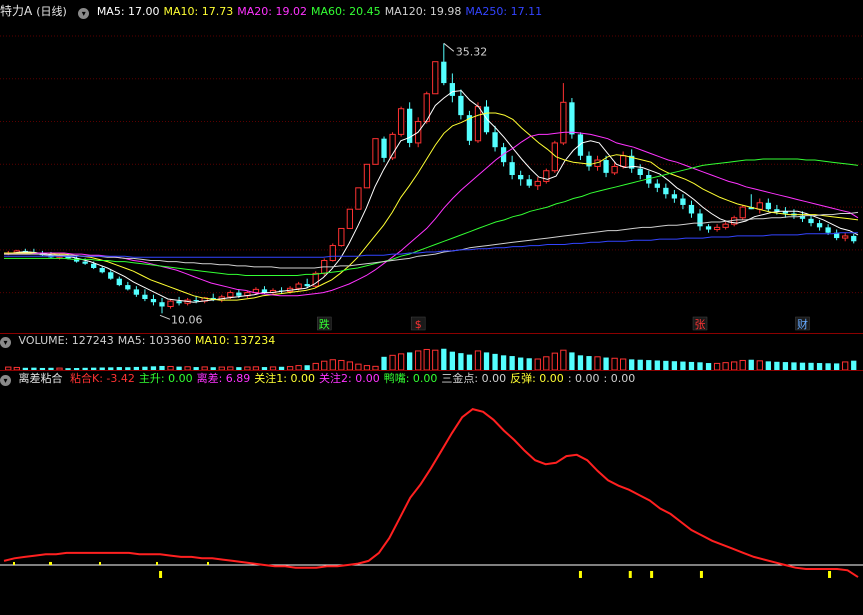 The width and height of the screenshot is (863, 615). What do you see at coordinates (449, 47) in the screenshot?
I see `high-pointer` at bounding box center [449, 47].